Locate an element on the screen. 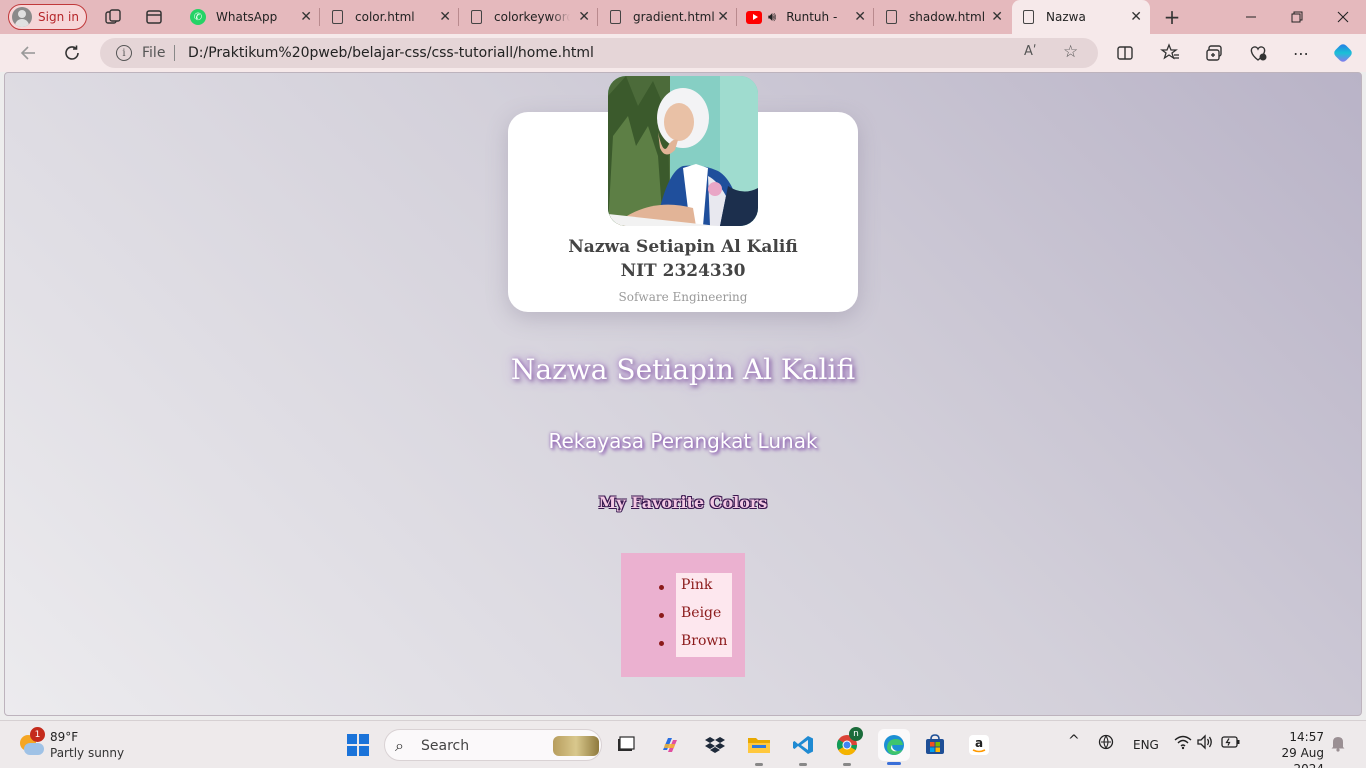  tab-label: Nazwa is located at coordinates (1066, 17).